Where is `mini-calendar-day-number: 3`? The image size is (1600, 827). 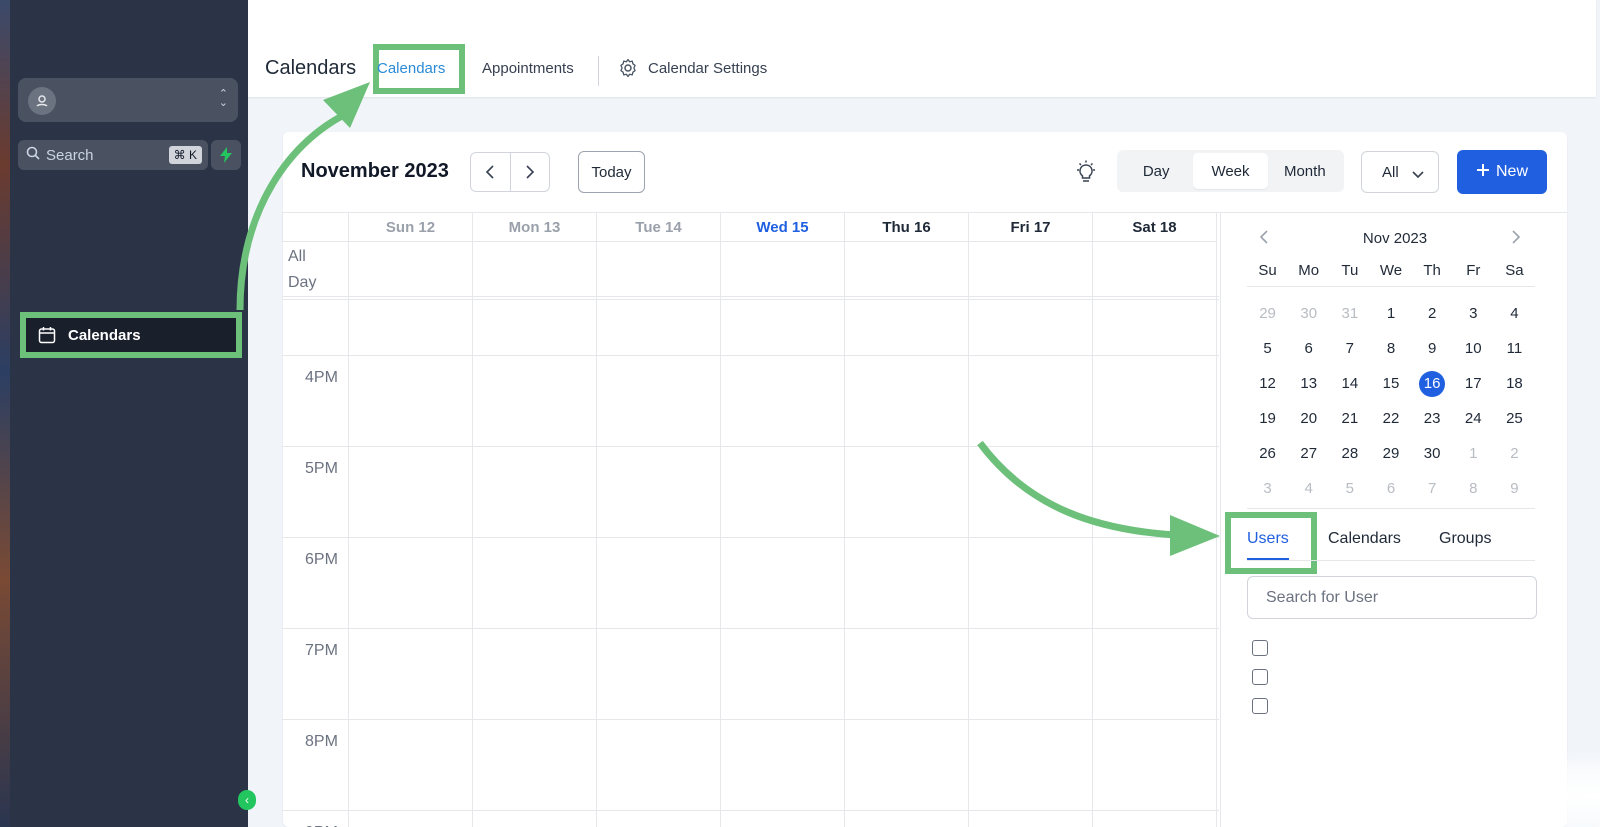
mini-calendar-day-number: 3 is located at coordinates (1473, 313).